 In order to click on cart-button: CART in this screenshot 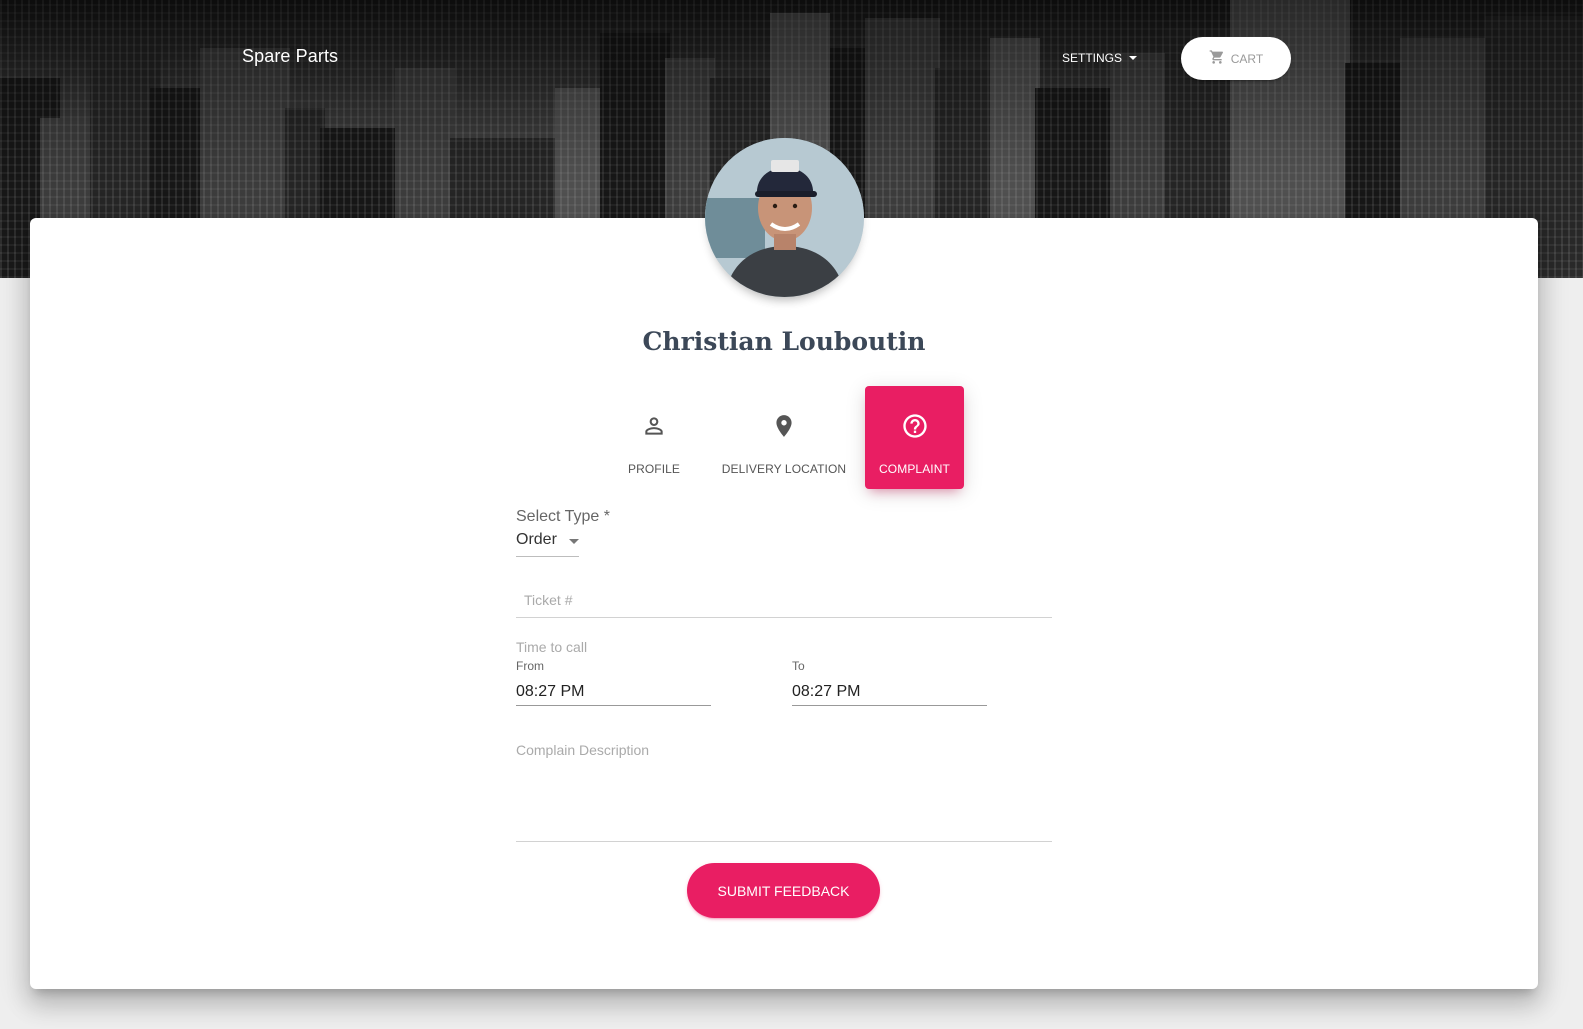, I will do `click(1236, 58)`.